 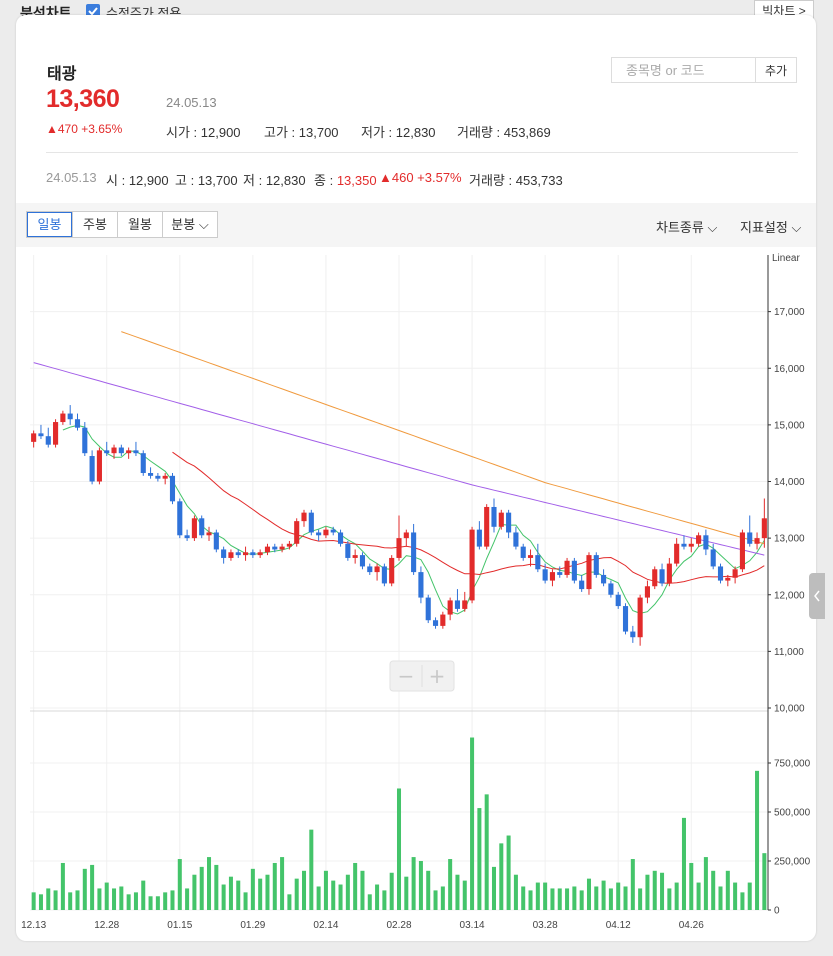 What do you see at coordinates (422, 676) in the screenshot?
I see `zoom-controls: − +` at bounding box center [422, 676].